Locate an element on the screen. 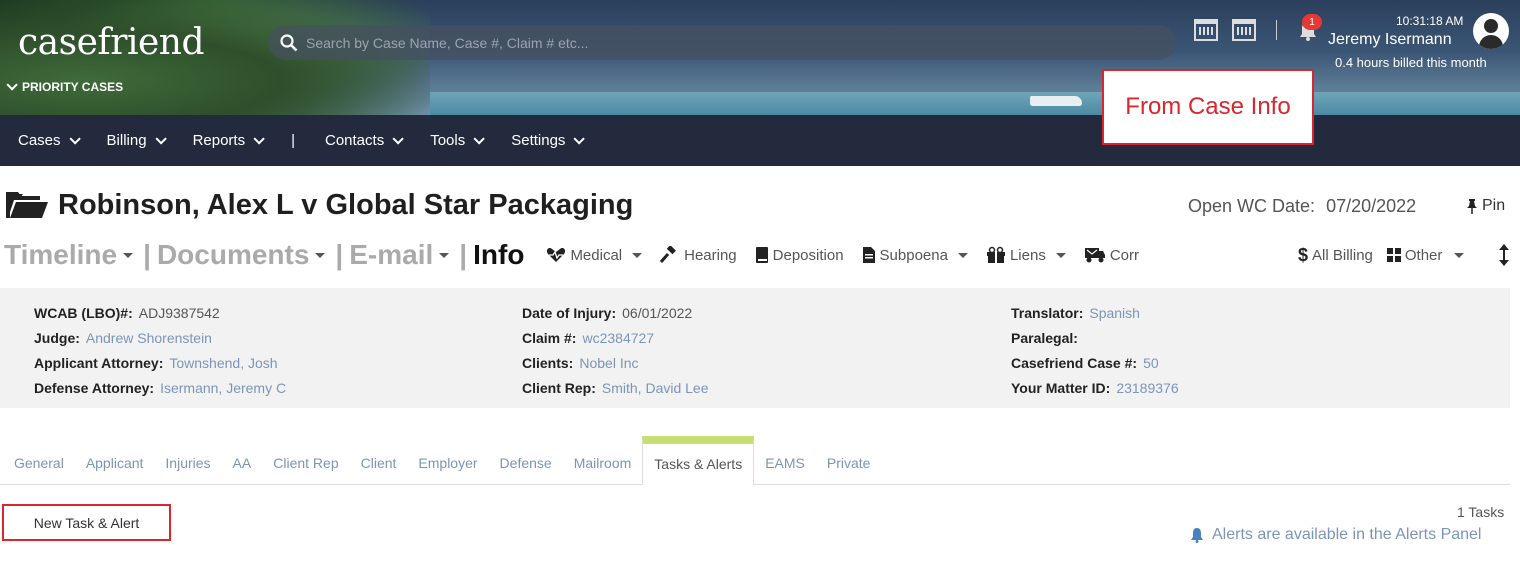  calendar-icon is located at coordinates (1206, 30).